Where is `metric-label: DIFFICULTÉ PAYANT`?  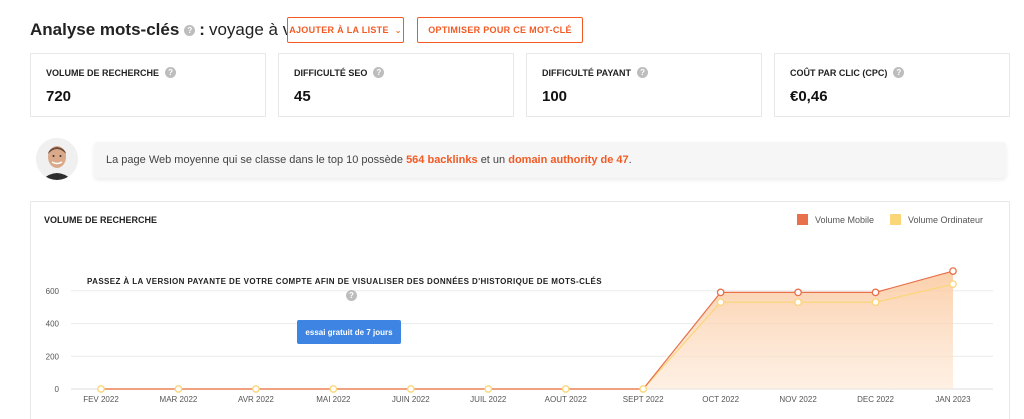
metric-label: DIFFICULTÉ PAYANT is located at coordinates (587, 72).